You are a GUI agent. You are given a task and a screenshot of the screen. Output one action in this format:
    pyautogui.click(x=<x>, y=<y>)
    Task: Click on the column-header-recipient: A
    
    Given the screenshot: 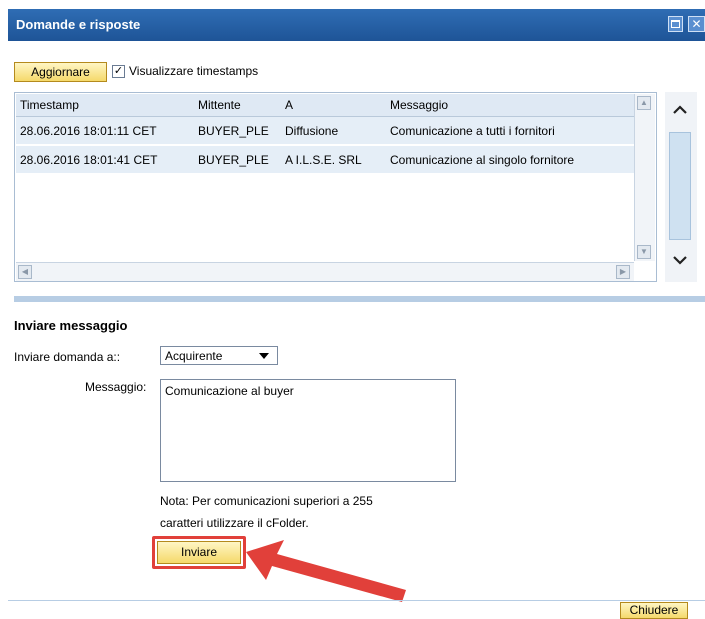 What is the action you would take?
    pyautogui.click(x=289, y=105)
    